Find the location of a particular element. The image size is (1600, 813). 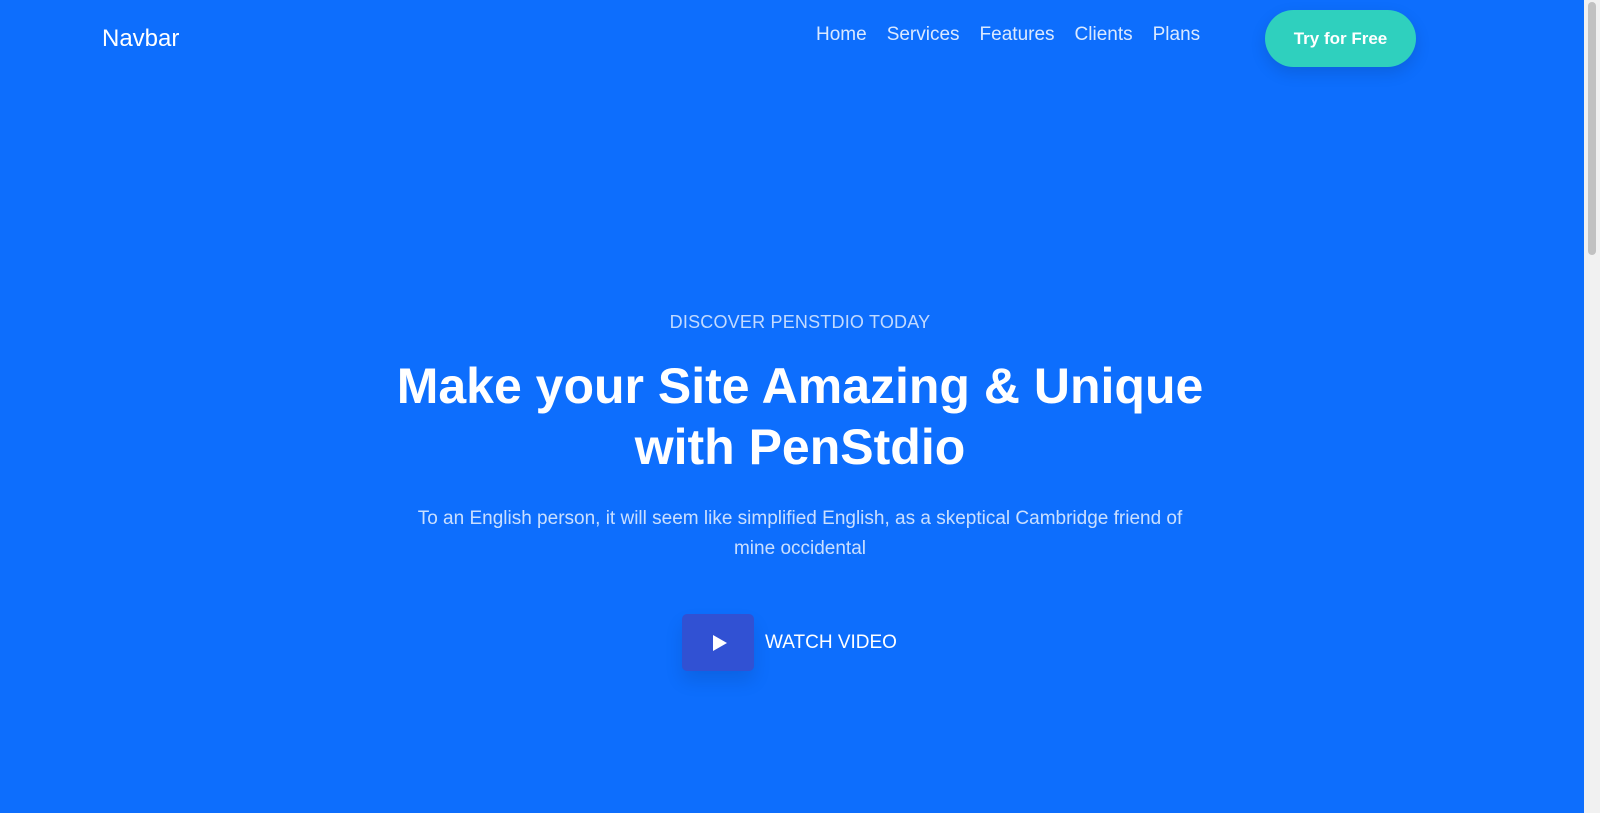

try-for-free-button: Try for Free is located at coordinates (1340, 38).